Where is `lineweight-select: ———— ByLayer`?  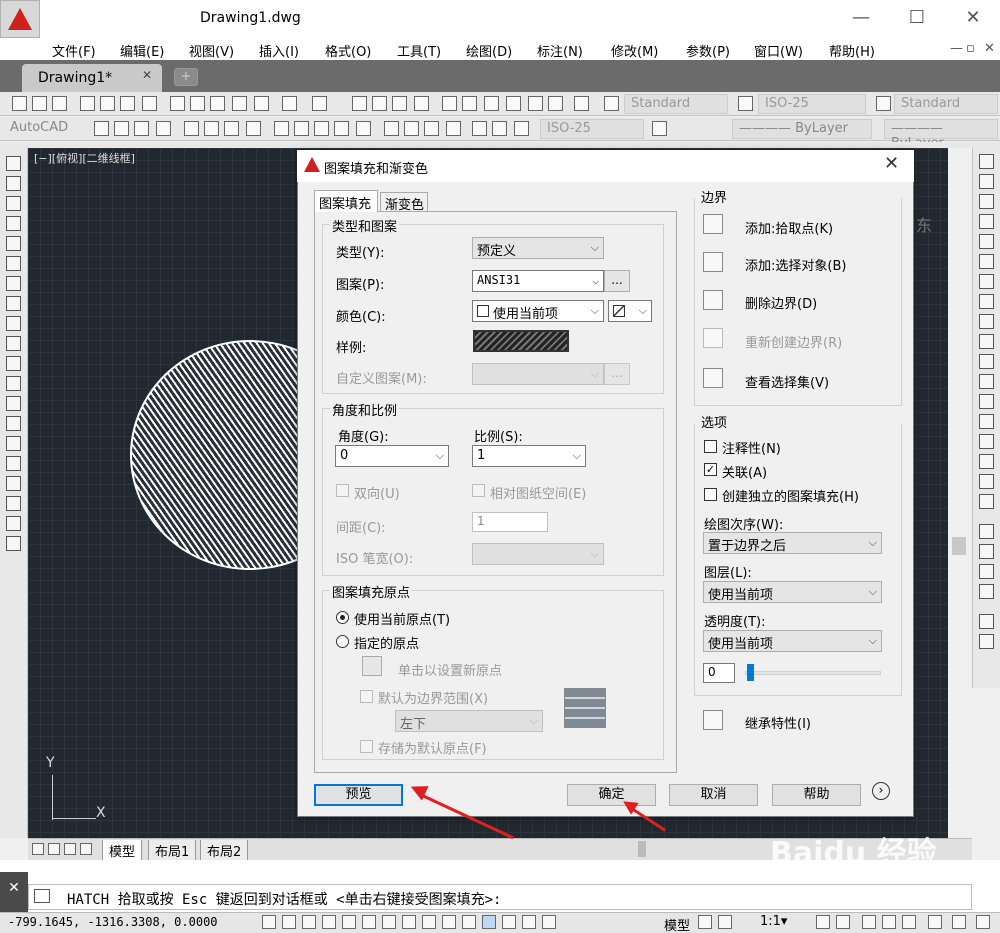 lineweight-select: ———— ByLayer is located at coordinates (941, 135).